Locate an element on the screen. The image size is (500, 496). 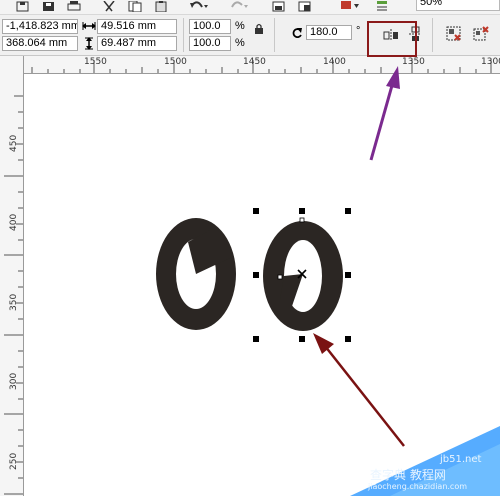
watermark-line-2: jiaocheng.chazidian.com is located at coordinates (418, 486).